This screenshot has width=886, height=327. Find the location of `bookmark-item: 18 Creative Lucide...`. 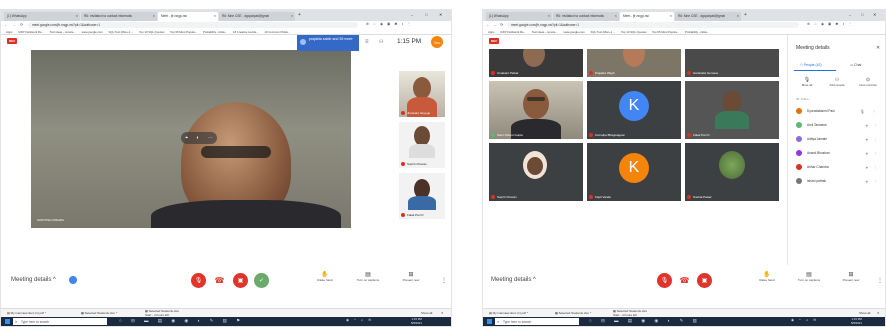

bookmark-item: 18 Creative Lucide... is located at coordinates (246, 32).